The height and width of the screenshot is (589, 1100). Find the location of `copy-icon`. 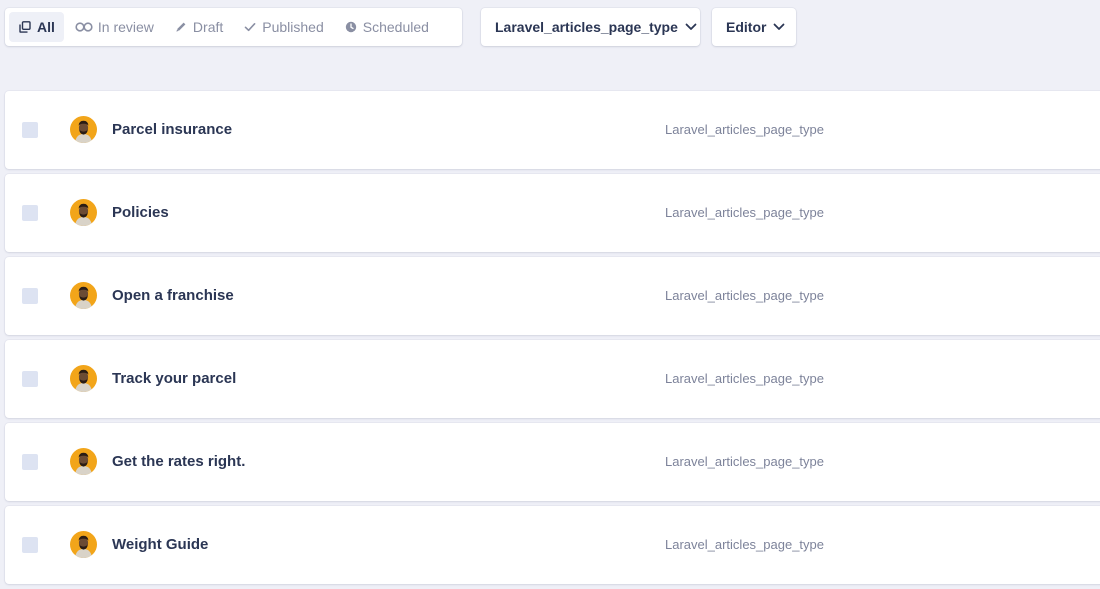

copy-icon is located at coordinates (25, 27).